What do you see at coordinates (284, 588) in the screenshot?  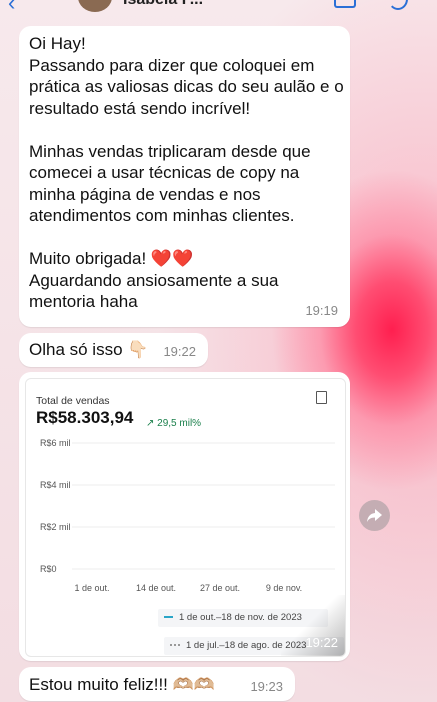 I see `x-tick-label: 9 de nov.` at bounding box center [284, 588].